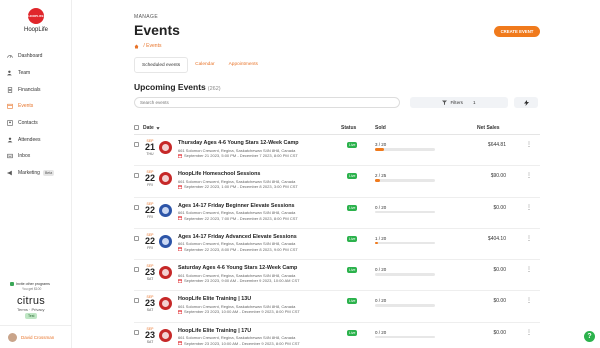 This screenshot has height=348, width=600. What do you see at coordinates (36, 106) in the screenshot?
I see `sidebar-item-events: Events` at bounding box center [36, 106].